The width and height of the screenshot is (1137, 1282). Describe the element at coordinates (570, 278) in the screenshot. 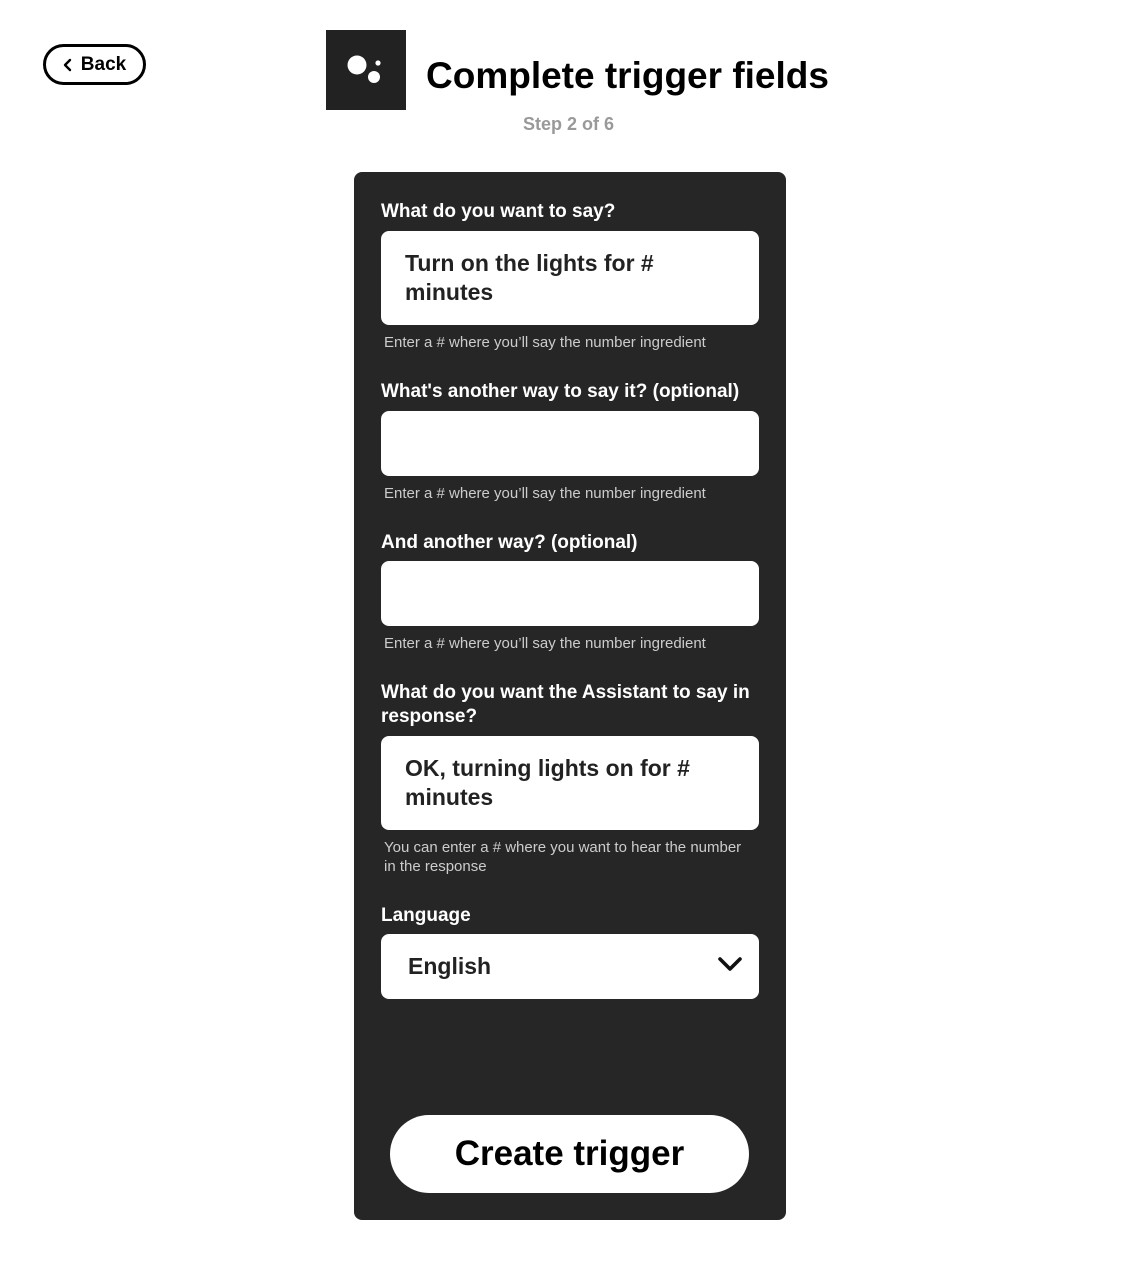

I see `phrase-input: Turn on the lights for # minutes` at that location.